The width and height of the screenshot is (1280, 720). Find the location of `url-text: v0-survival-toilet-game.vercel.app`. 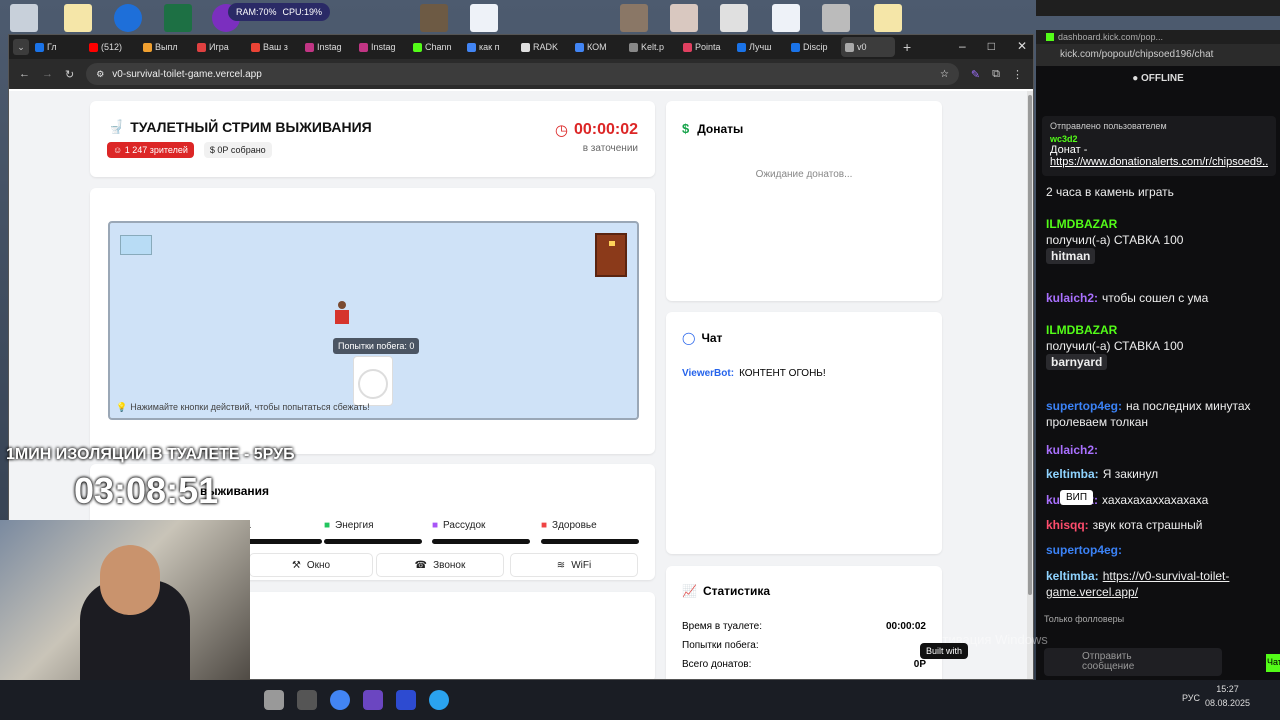

url-text: v0-survival-toilet-game.vercel.app is located at coordinates (187, 74).